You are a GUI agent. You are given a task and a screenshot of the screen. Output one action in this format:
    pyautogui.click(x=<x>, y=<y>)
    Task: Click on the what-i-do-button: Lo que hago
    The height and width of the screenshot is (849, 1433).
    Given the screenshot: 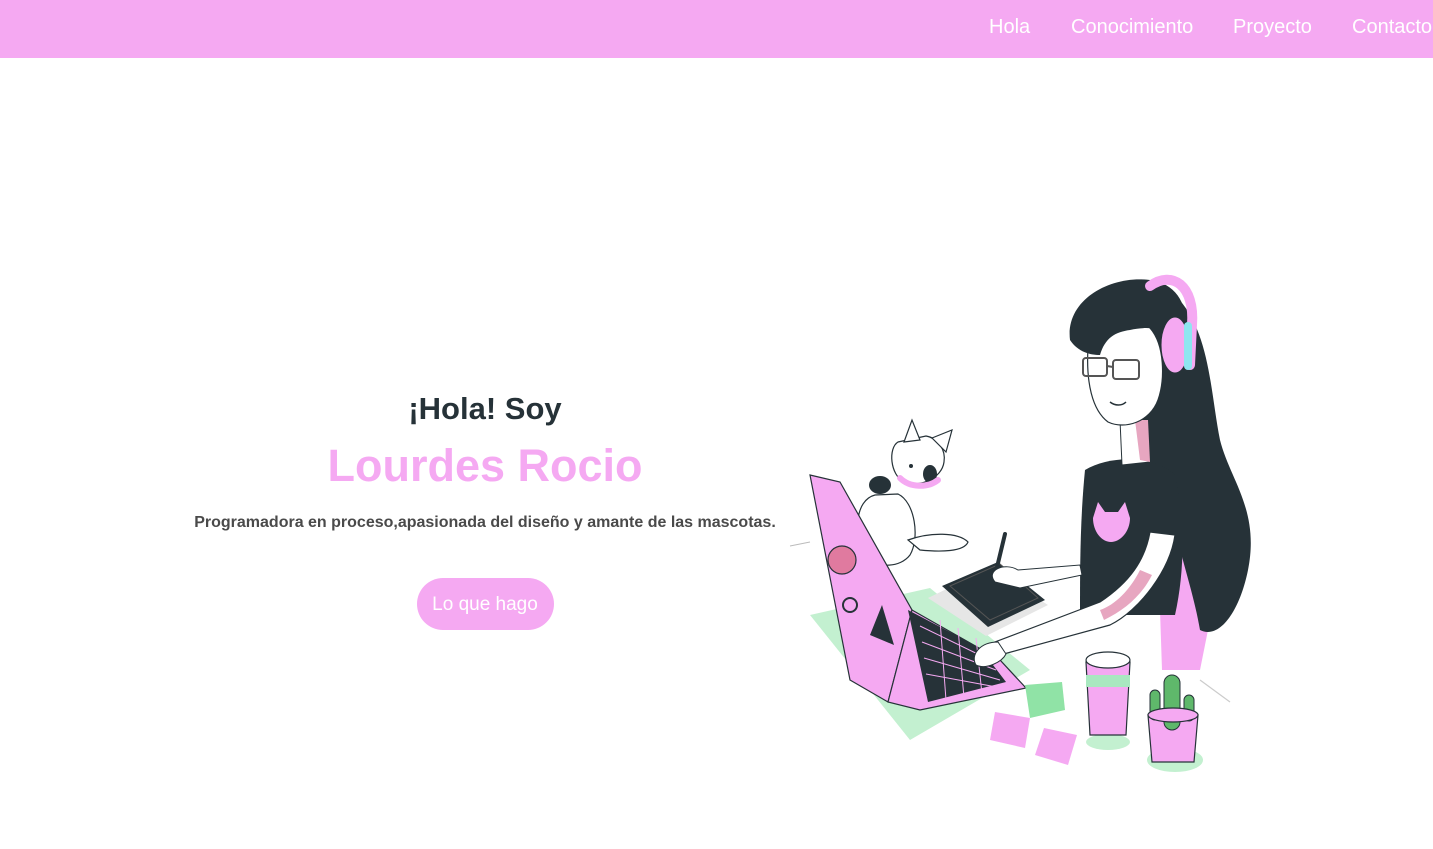 What is the action you would take?
    pyautogui.click(x=485, y=603)
    